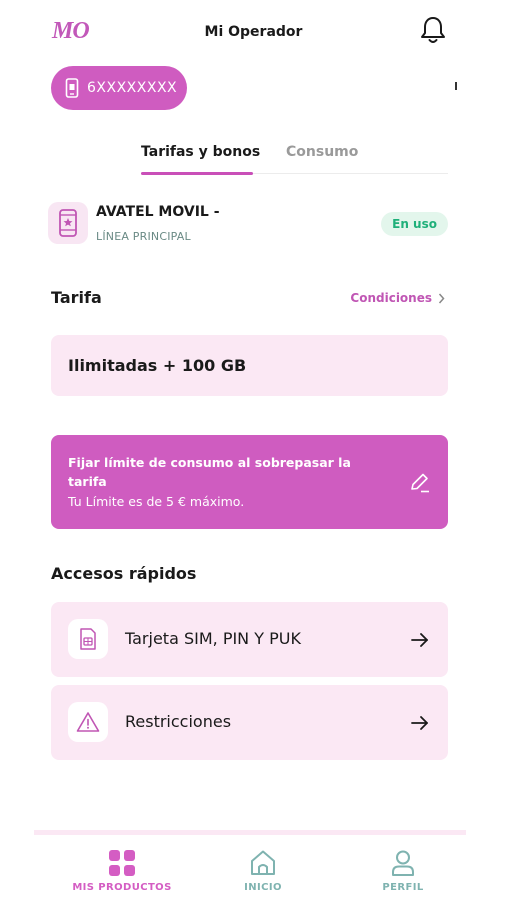 The width and height of the screenshot is (507, 900). What do you see at coordinates (76, 297) in the screenshot?
I see `tarifa-heading: Tarifa` at bounding box center [76, 297].